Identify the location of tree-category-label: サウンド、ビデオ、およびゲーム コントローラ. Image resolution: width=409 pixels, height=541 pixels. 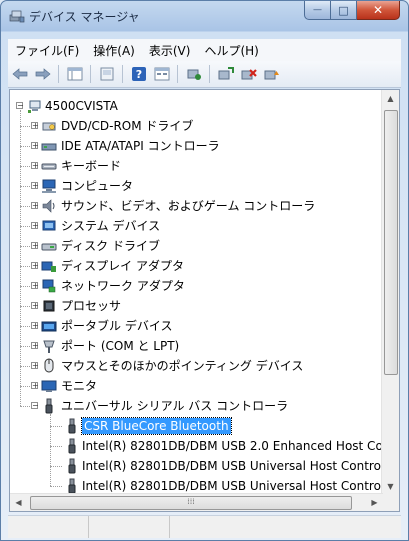
(188, 206).